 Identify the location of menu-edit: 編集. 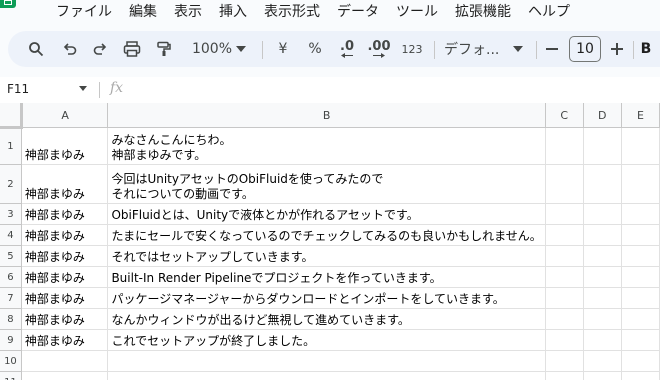
(143, 12).